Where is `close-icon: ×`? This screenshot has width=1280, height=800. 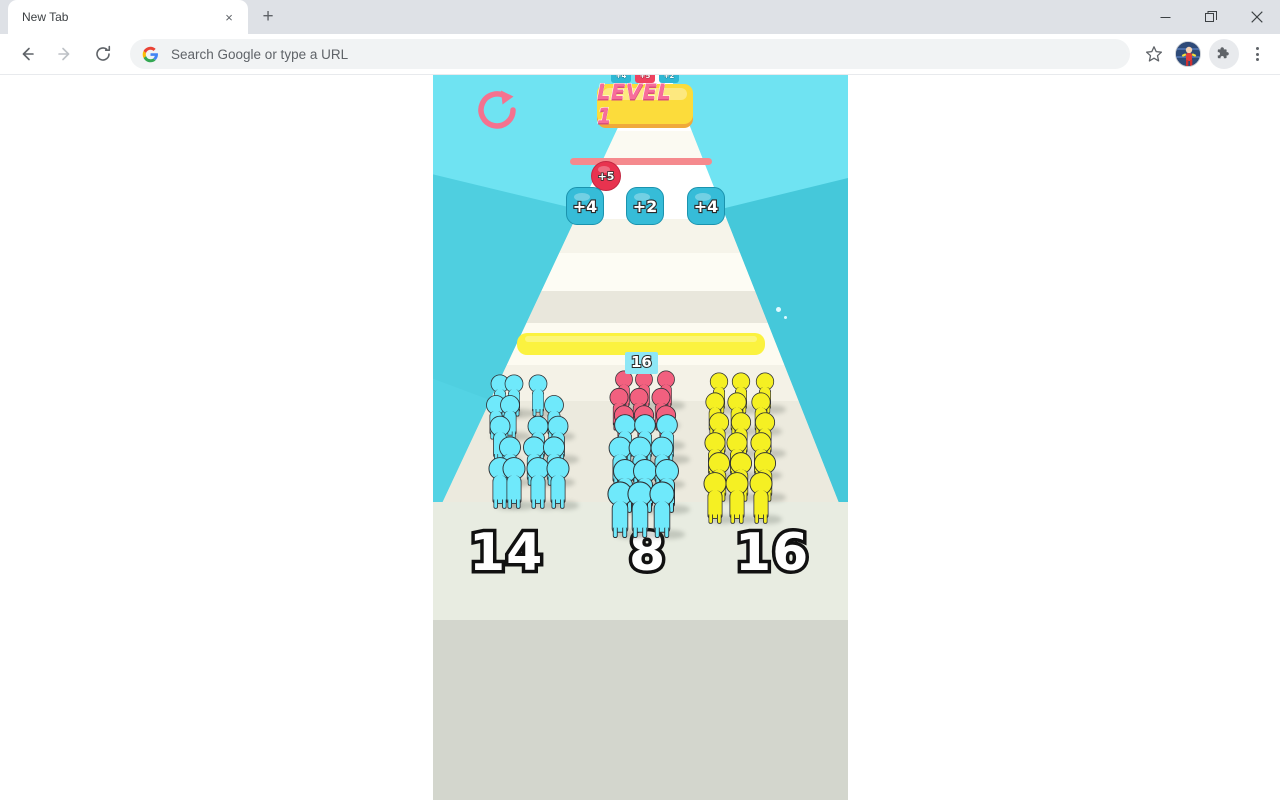 close-icon: × is located at coordinates (229, 17).